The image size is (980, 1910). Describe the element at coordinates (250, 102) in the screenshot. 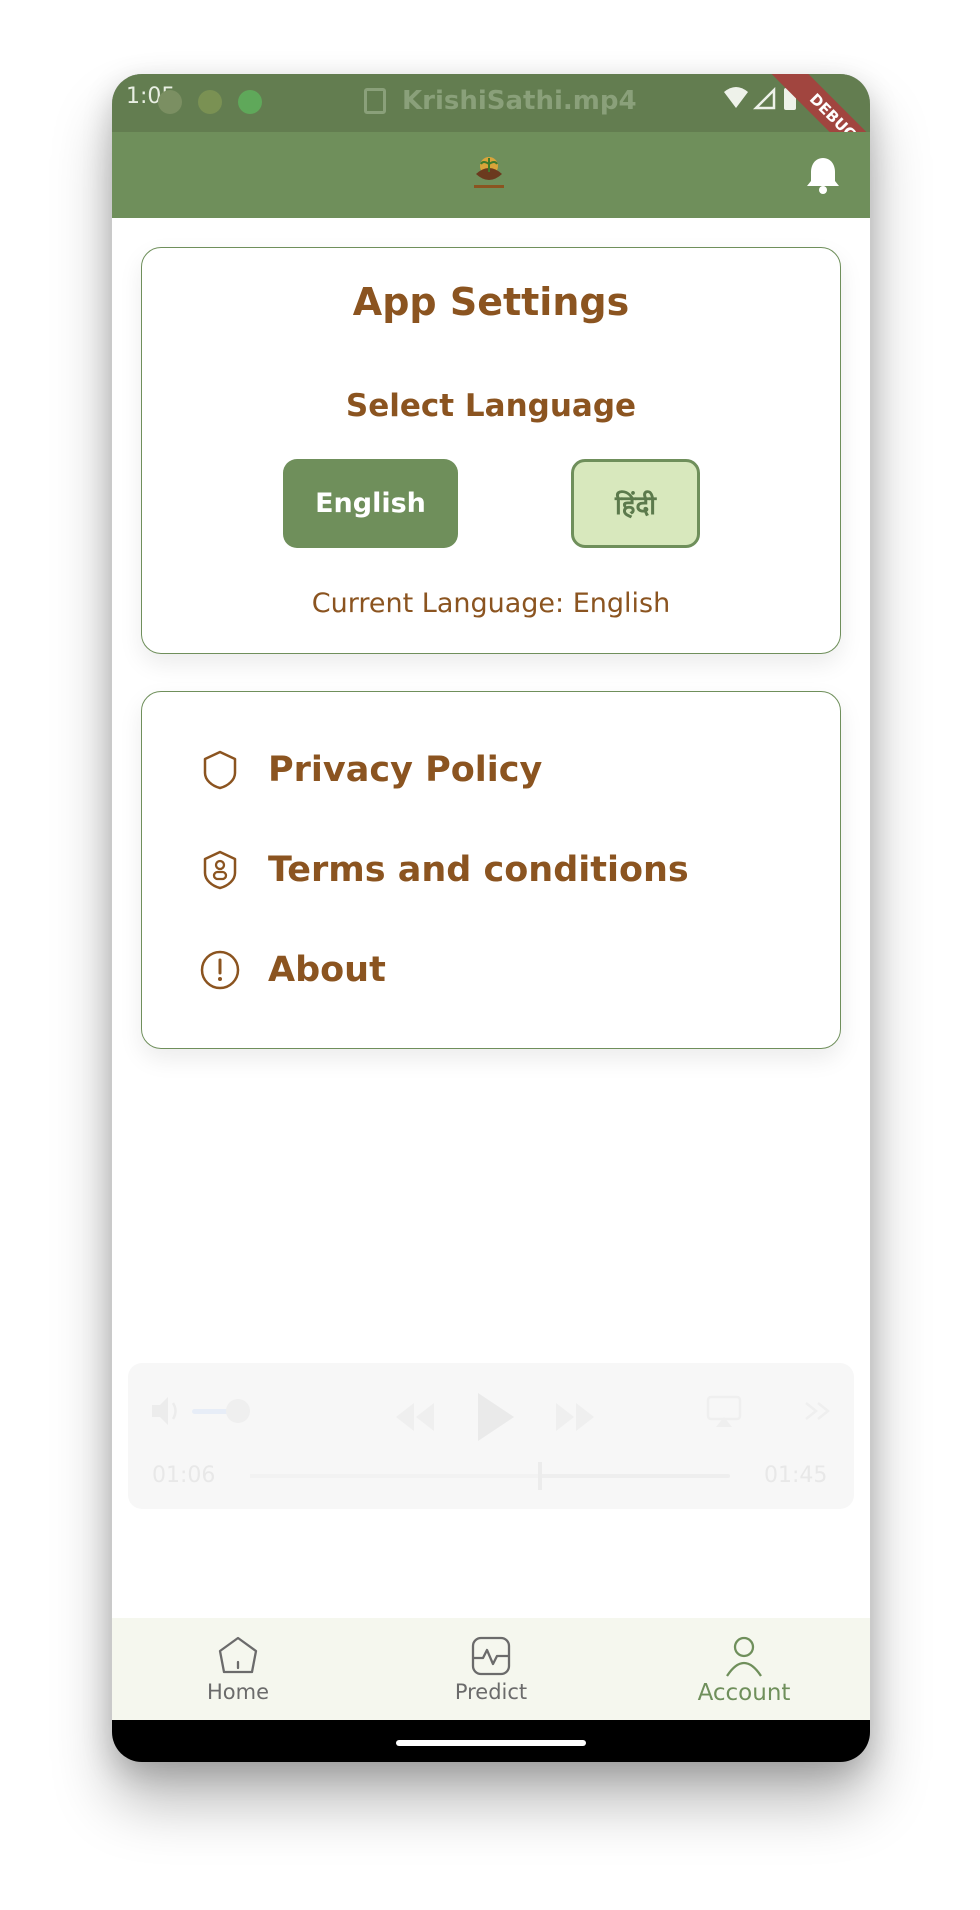

I see `maximize-window-dot` at that location.